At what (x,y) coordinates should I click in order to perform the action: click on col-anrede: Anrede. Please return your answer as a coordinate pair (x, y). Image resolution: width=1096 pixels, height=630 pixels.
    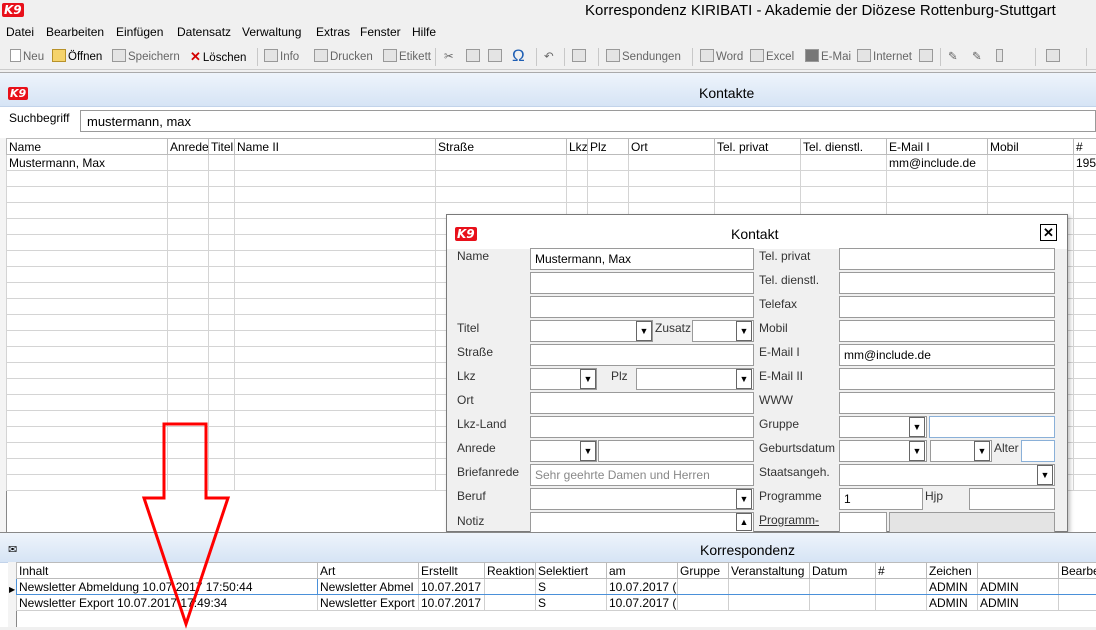
    Looking at the image, I should click on (188, 147).